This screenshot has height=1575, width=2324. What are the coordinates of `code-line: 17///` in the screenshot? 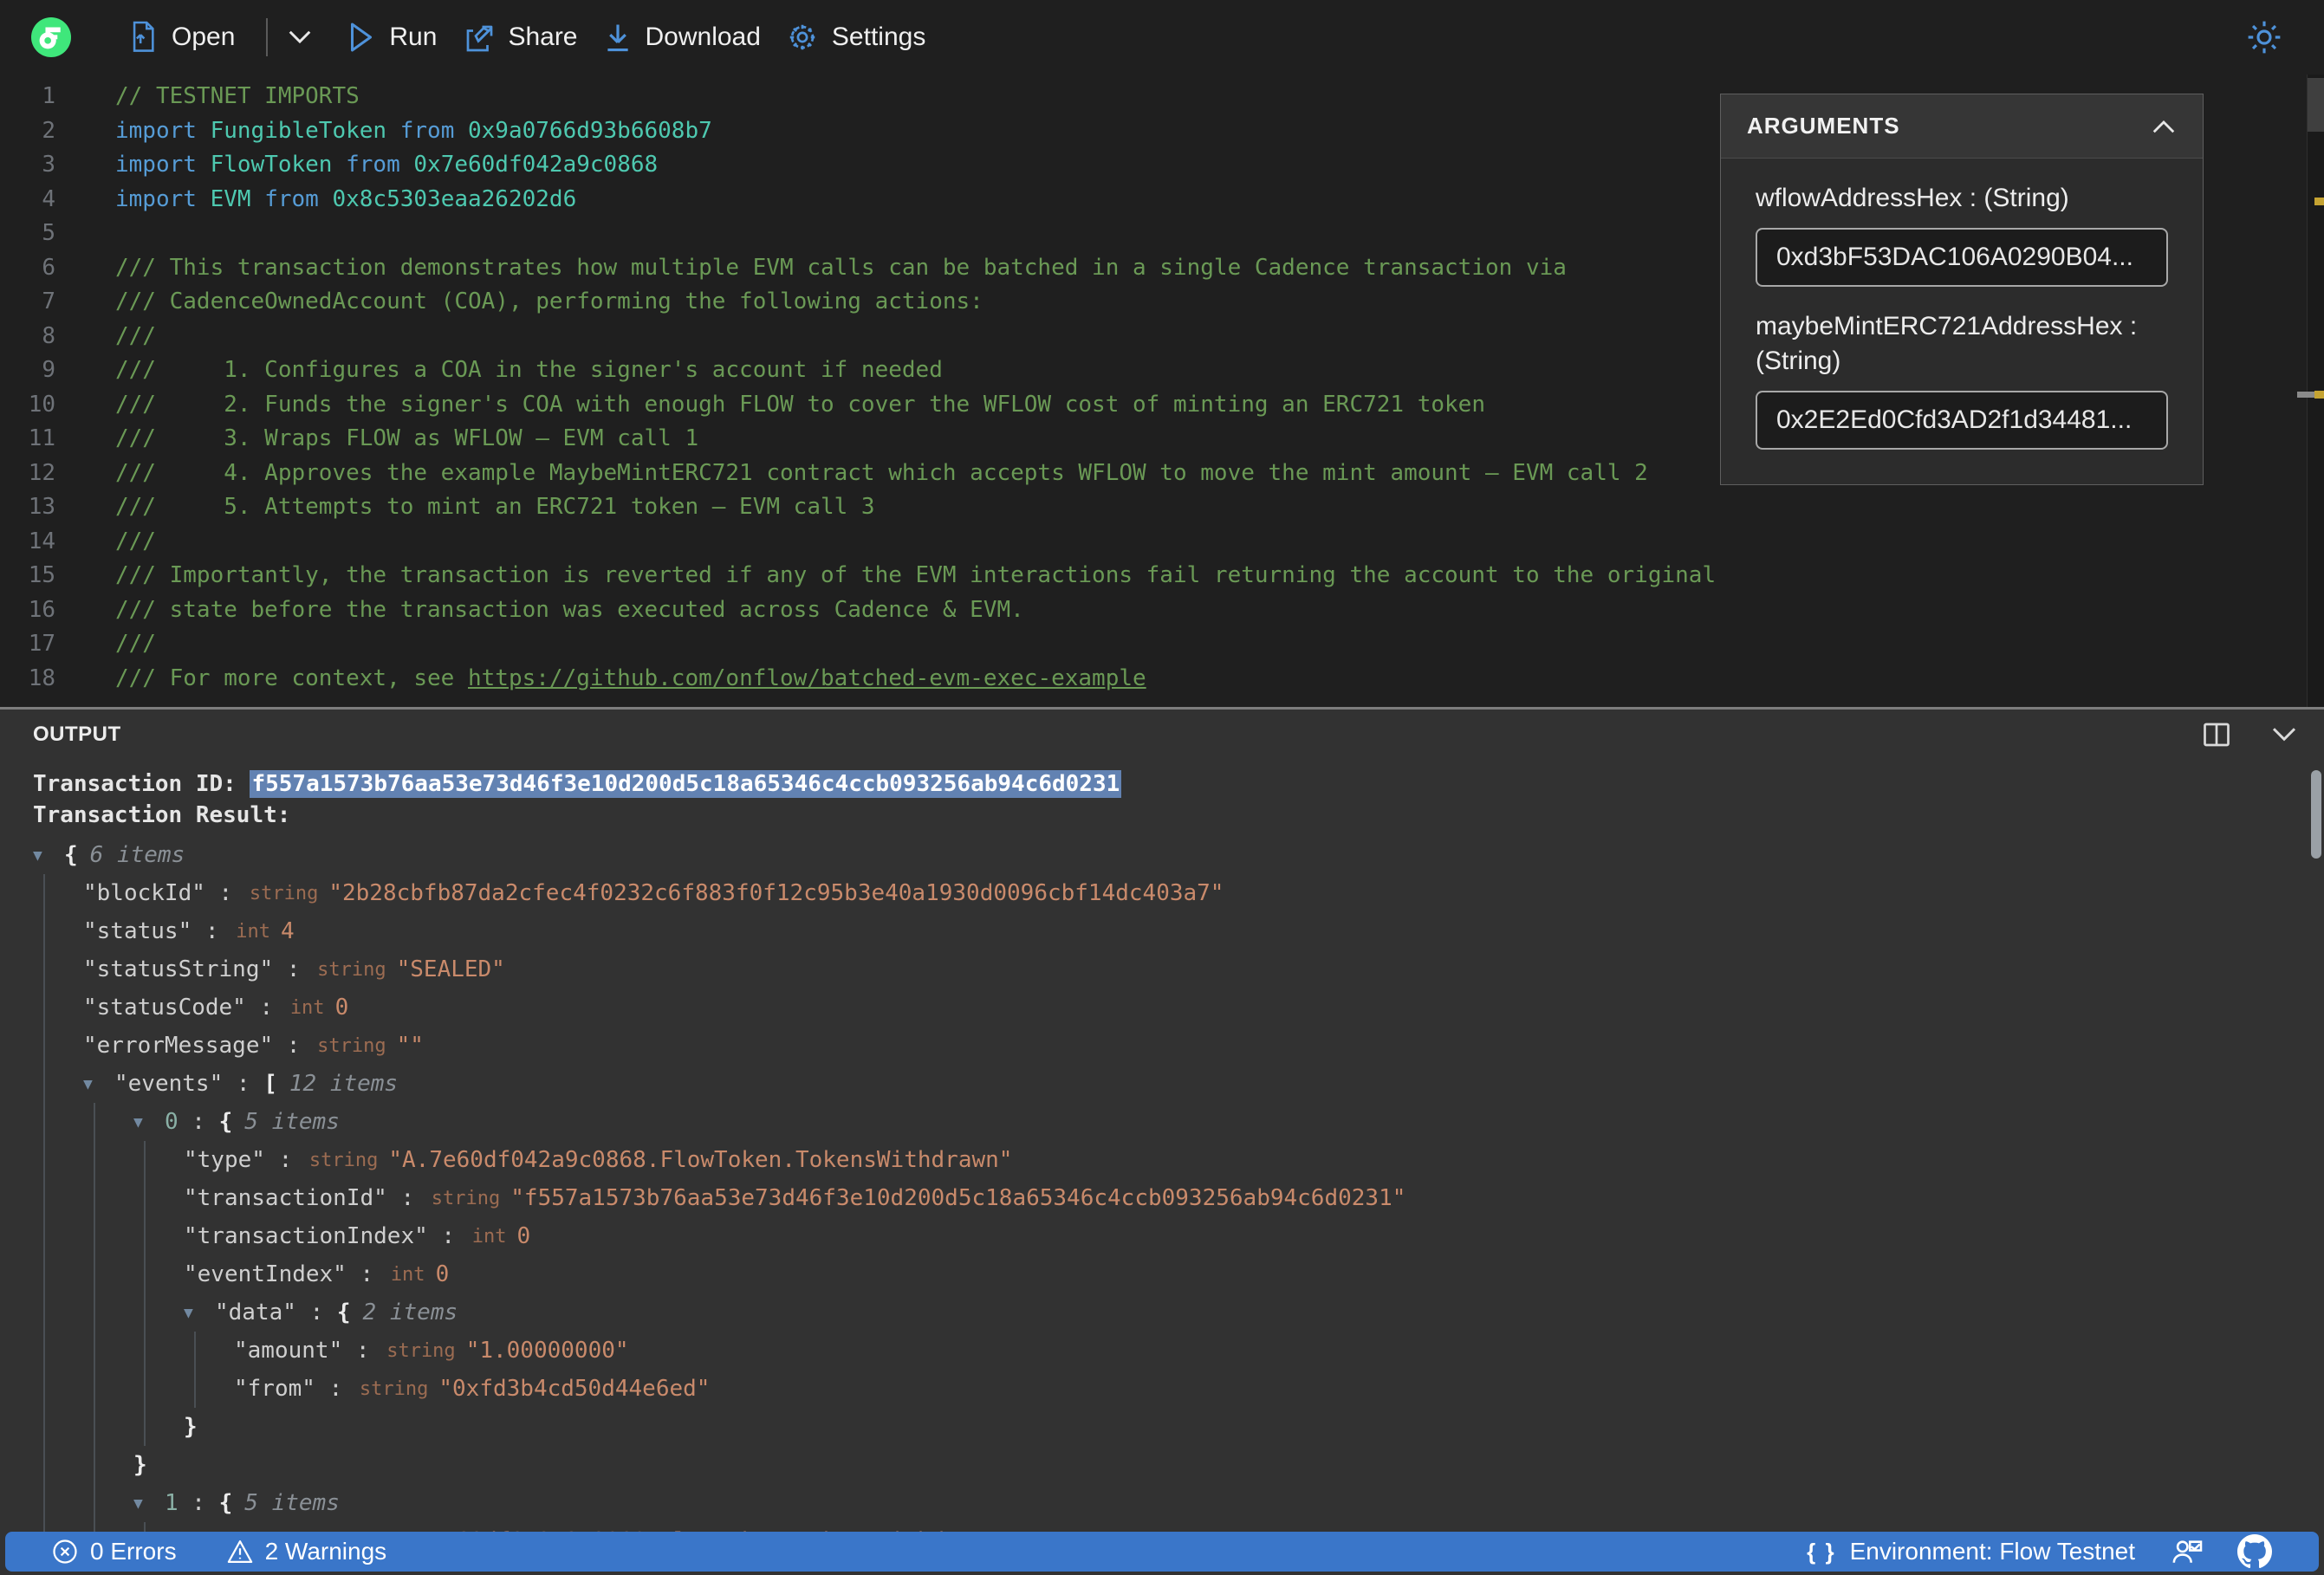 It's located at (1162, 645).